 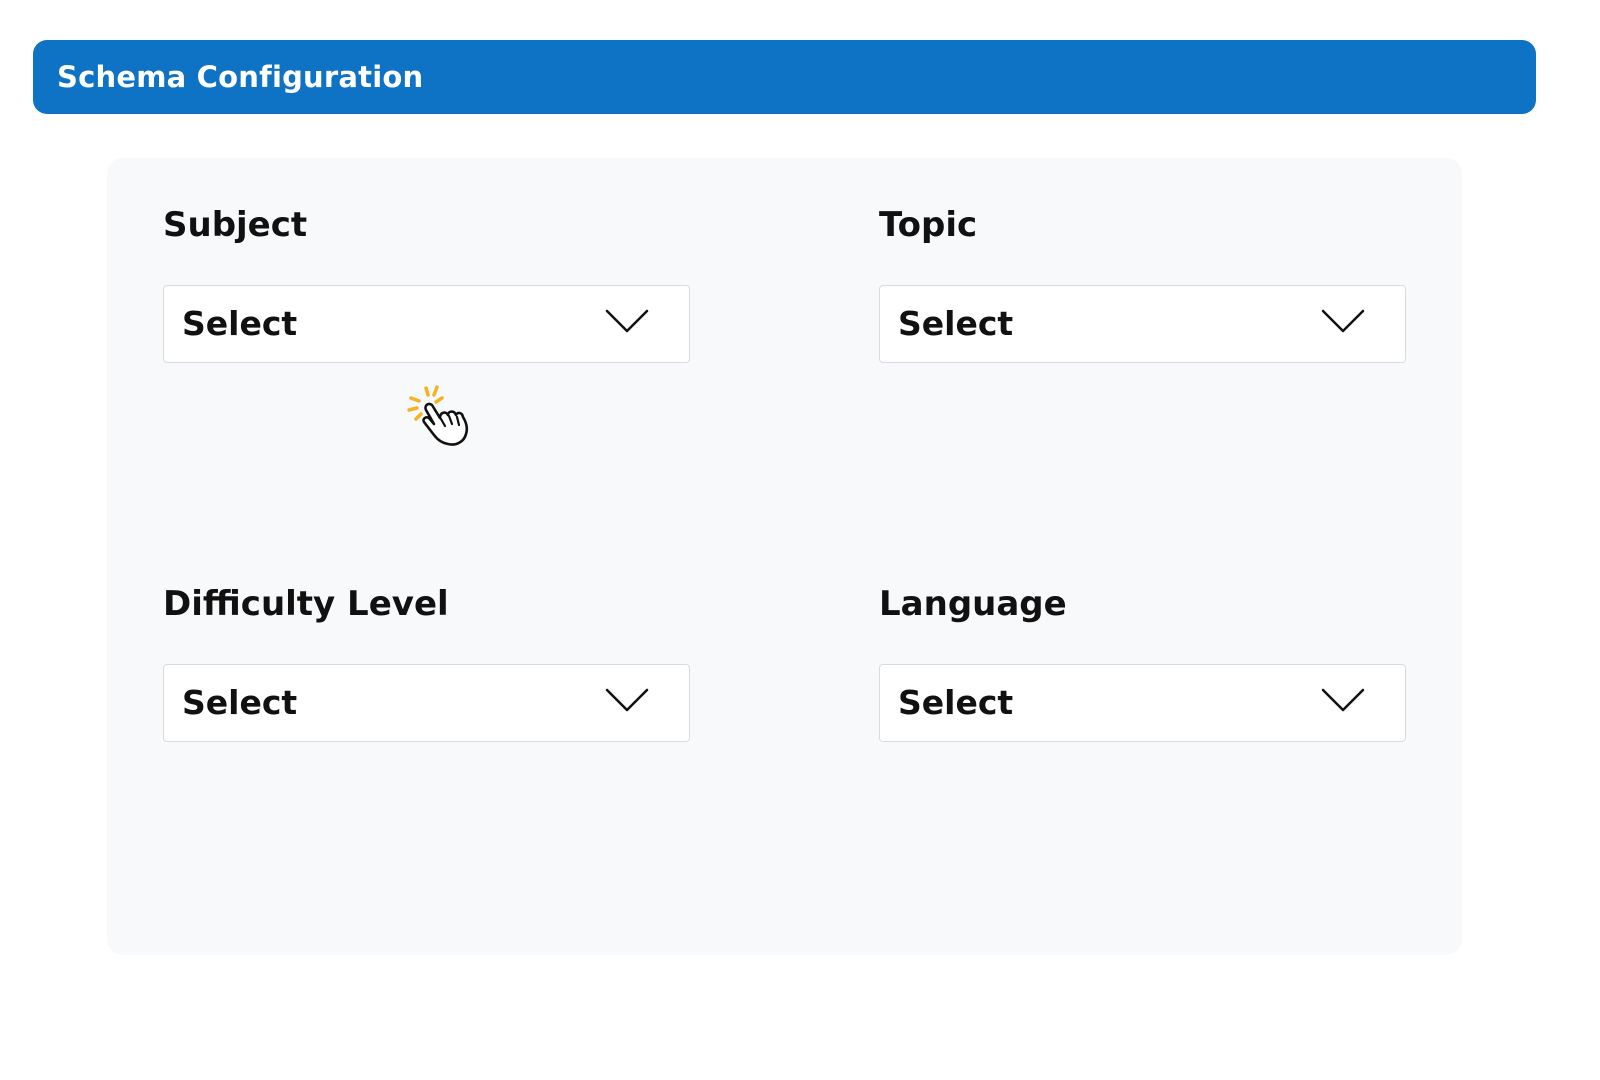 What do you see at coordinates (438, 415) in the screenshot?
I see `hand-pointer-click-icon` at bounding box center [438, 415].